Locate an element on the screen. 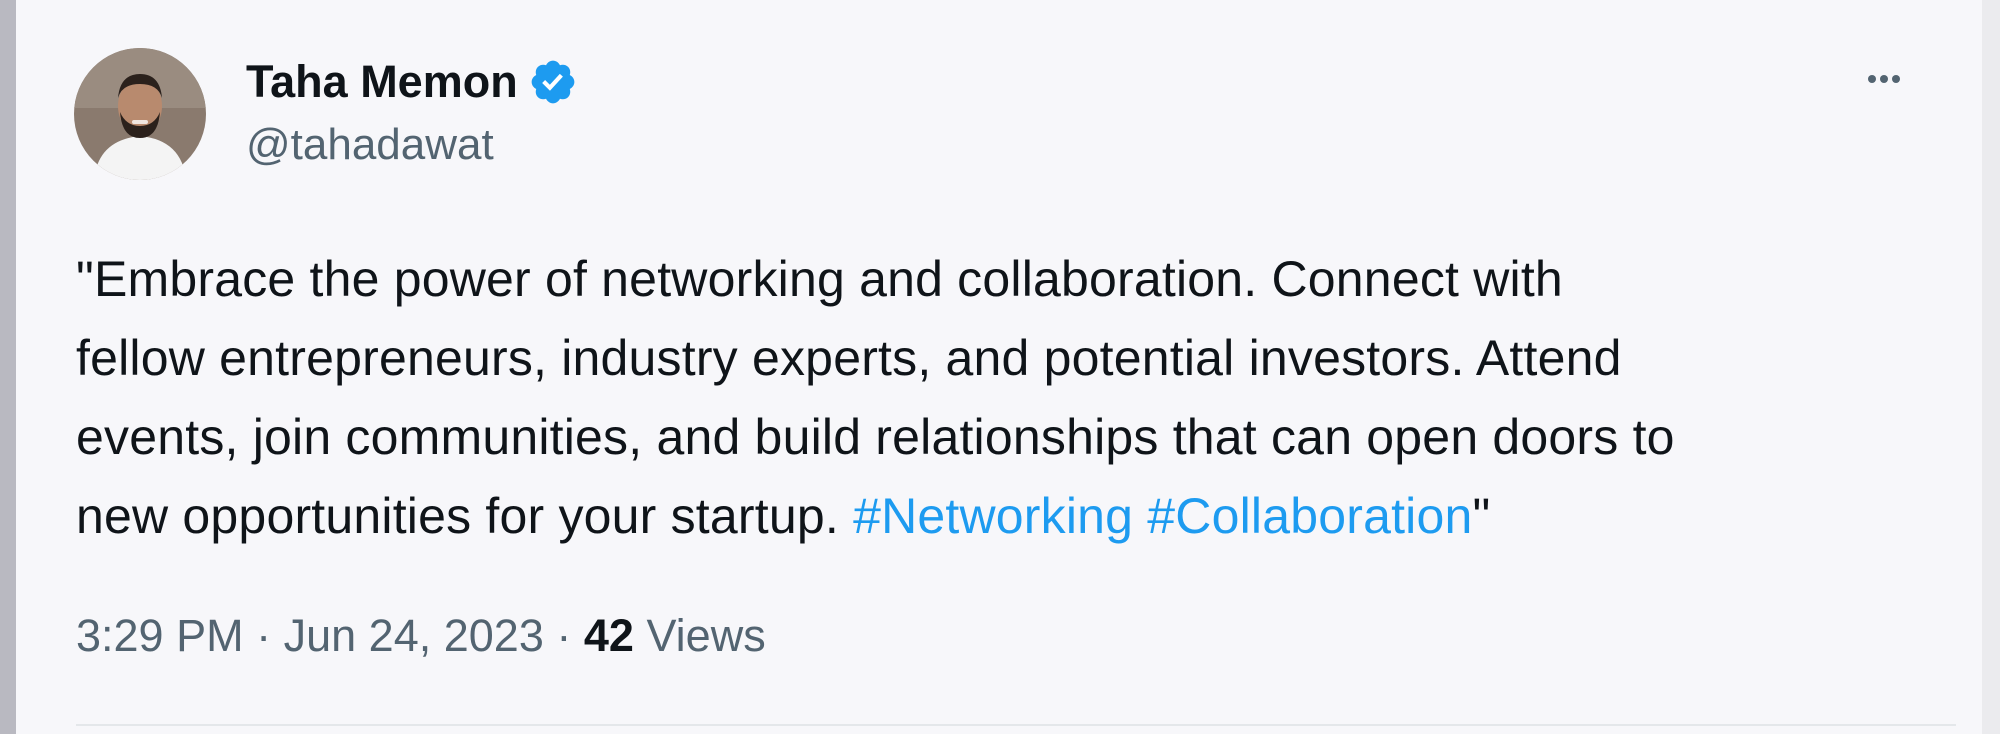  author-name: Taha Memon is located at coordinates (412, 82).